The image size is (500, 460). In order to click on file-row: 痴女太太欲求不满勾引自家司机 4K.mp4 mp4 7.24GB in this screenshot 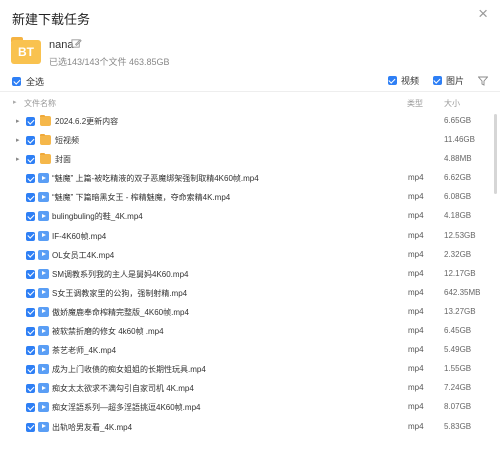, I will do `click(246, 388)`.